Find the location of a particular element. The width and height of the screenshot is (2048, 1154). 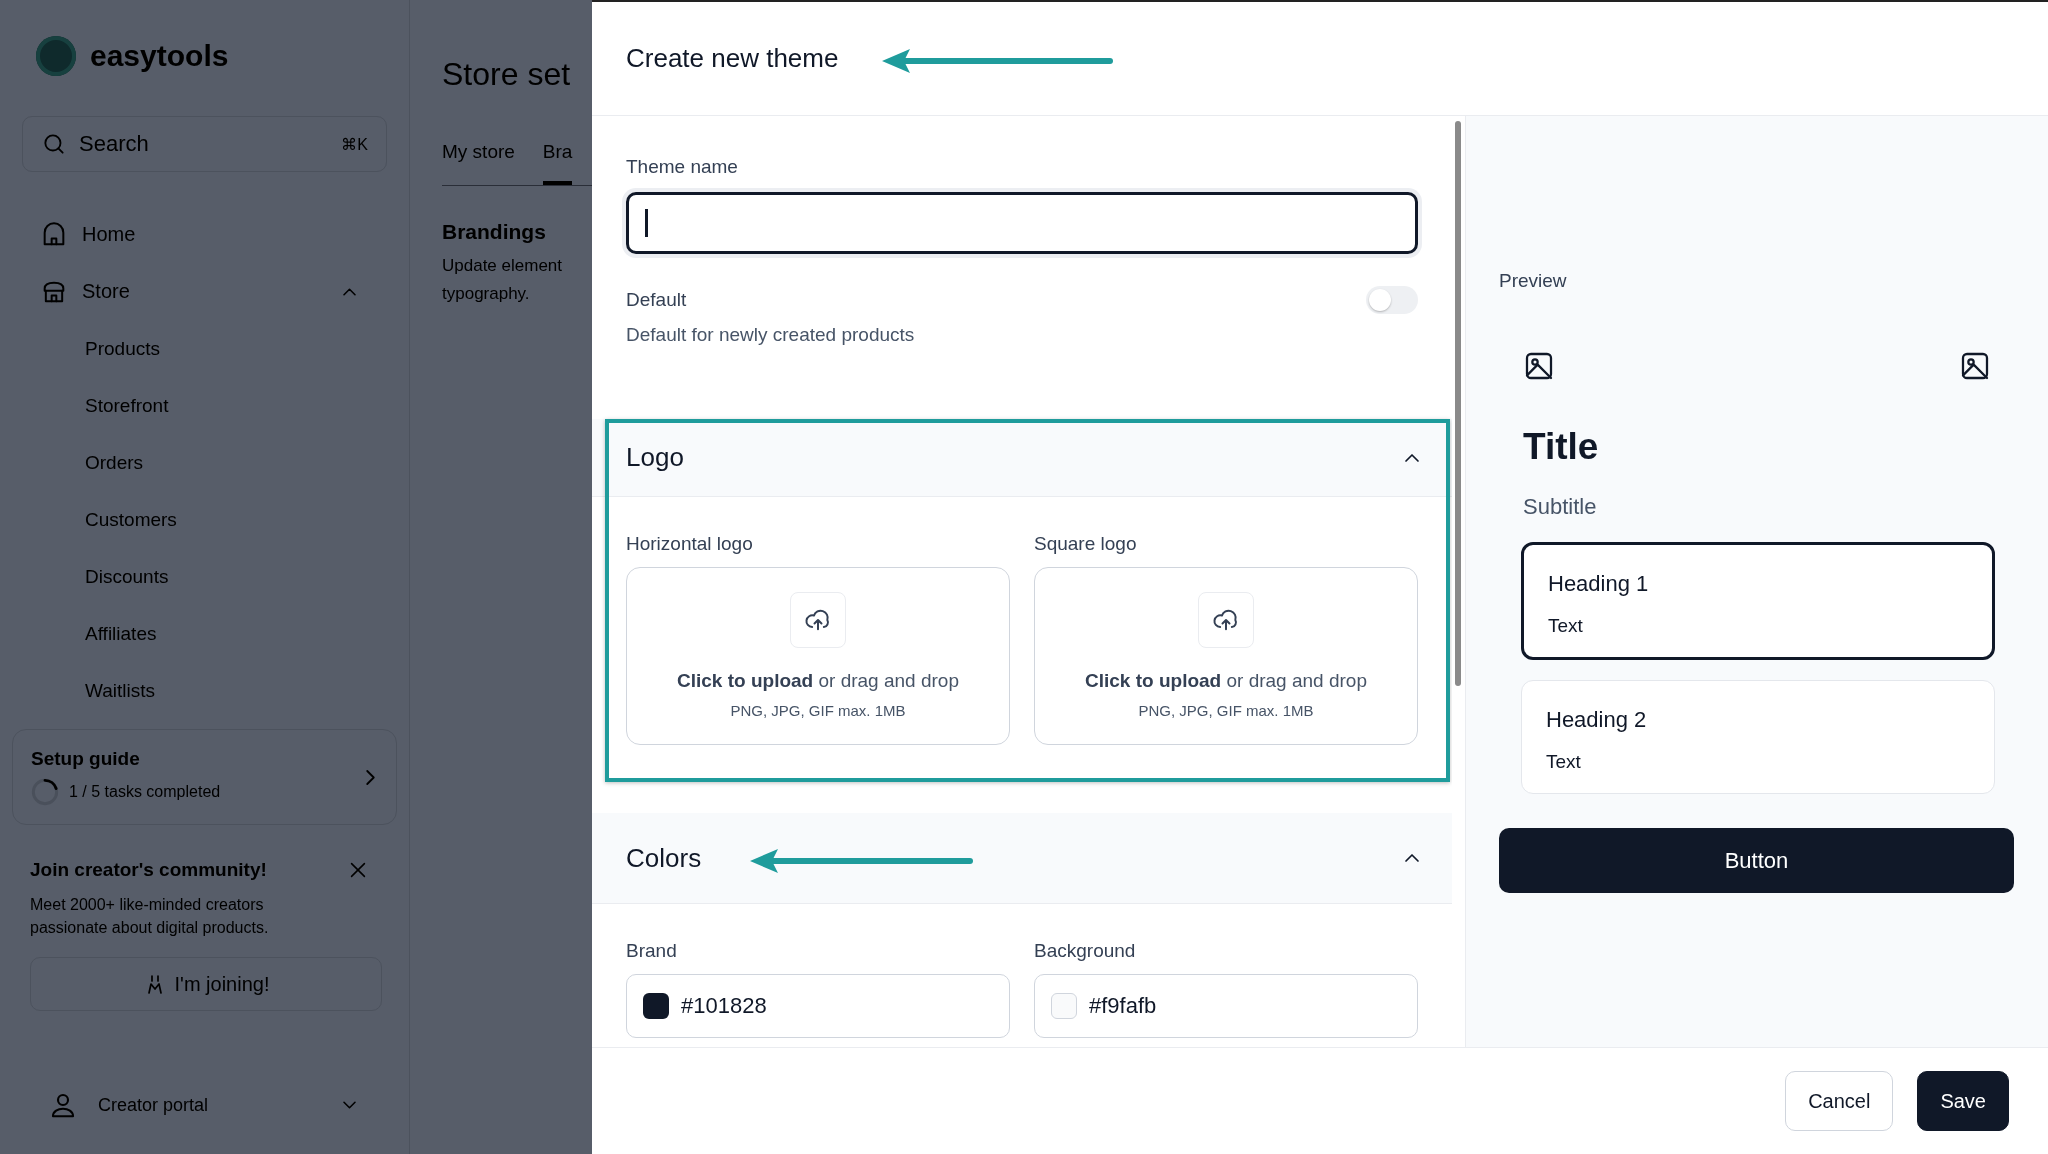

tab: Bra is located at coordinates (557, 158).